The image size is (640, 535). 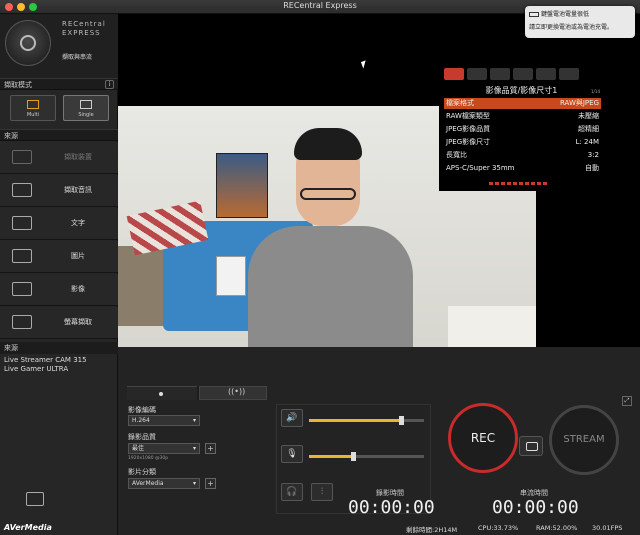 What do you see at coordinates (59, 191) in the screenshot?
I see `audio-capture-button: 擷取音訊` at bounding box center [59, 191].